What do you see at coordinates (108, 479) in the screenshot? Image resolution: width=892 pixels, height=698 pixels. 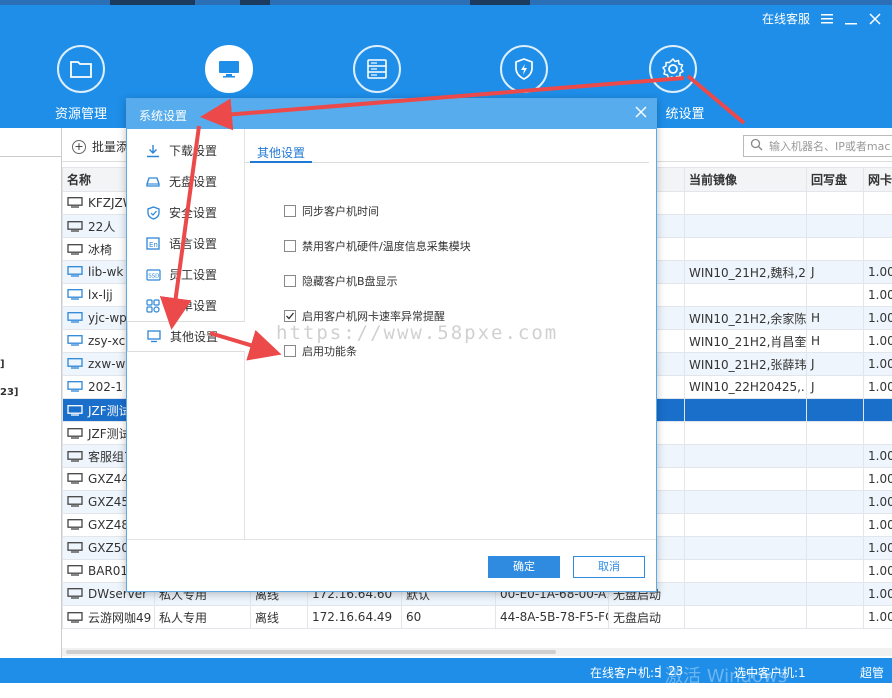 I see `client-name: GXZ44` at bounding box center [108, 479].